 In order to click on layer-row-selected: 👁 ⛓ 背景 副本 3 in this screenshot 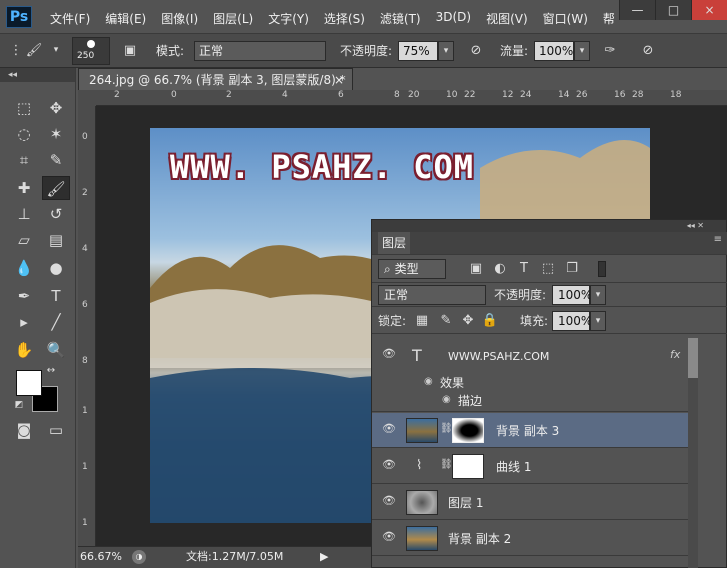, I will do `click(535, 430)`.